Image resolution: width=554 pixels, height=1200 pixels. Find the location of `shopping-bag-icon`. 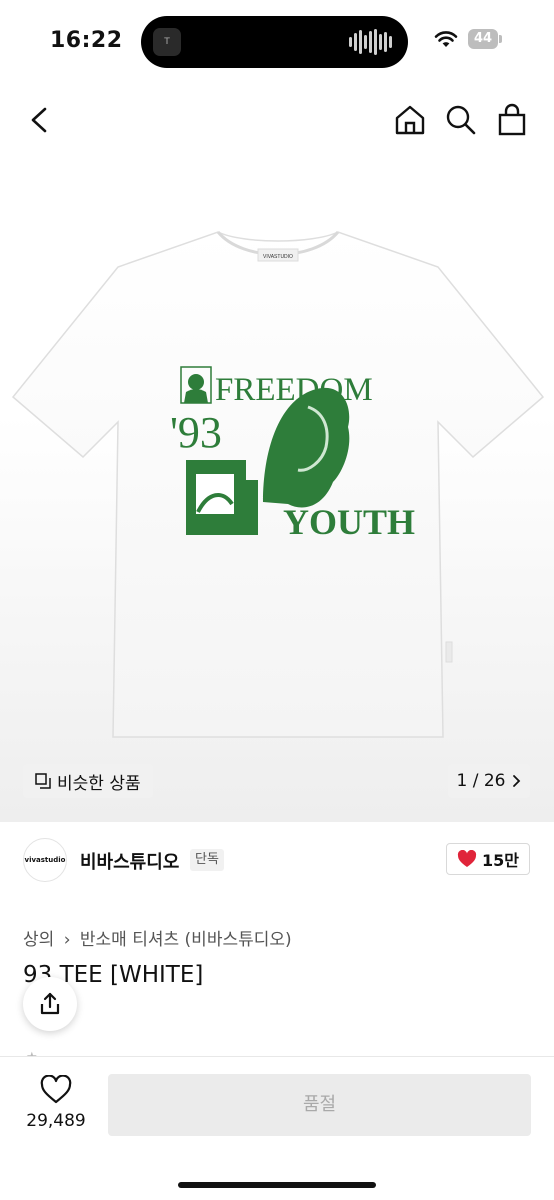

shopping-bag-icon is located at coordinates (512, 120).